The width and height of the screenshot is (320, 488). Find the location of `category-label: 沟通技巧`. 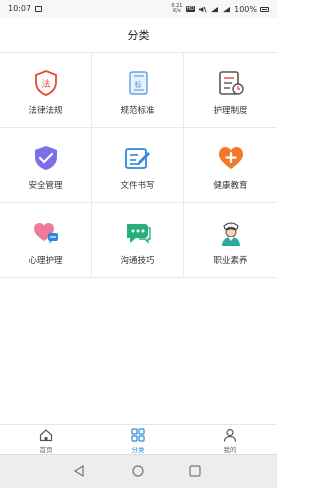

category-label: 沟通技巧 is located at coordinates (137, 261).